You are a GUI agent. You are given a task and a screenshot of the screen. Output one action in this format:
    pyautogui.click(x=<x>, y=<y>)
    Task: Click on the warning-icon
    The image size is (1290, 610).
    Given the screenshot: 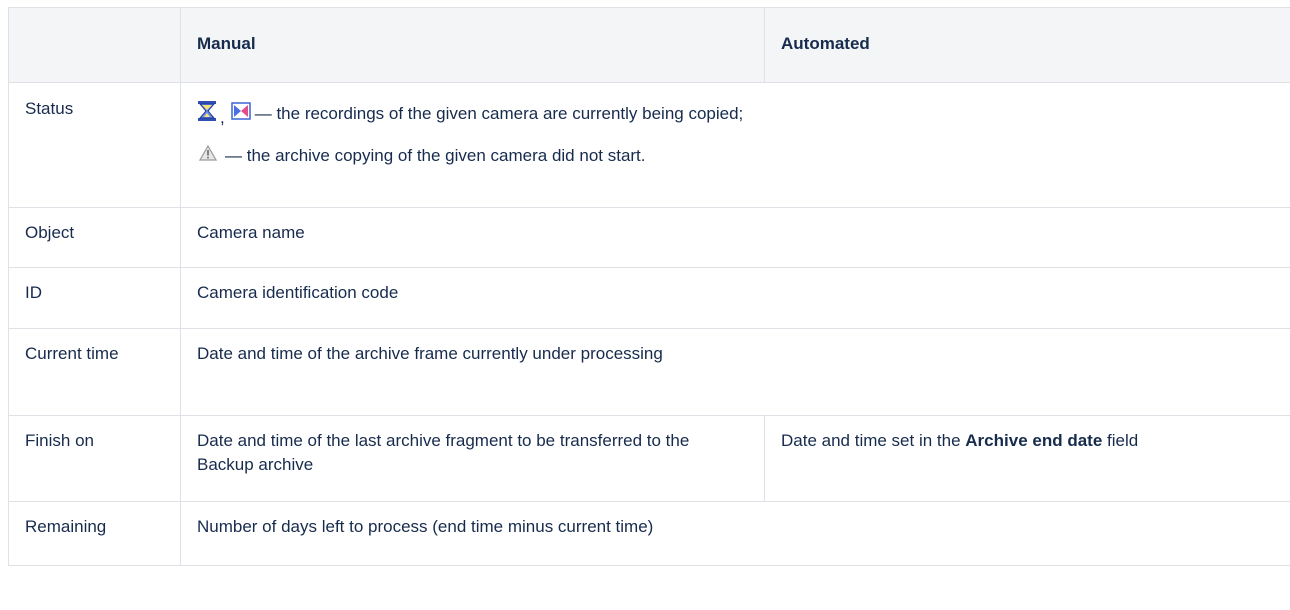 What is the action you would take?
    pyautogui.click(x=208, y=156)
    